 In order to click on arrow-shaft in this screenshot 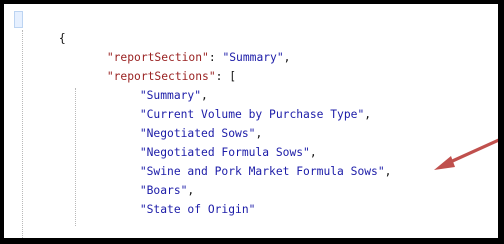, I will do `click(472, 151)`.